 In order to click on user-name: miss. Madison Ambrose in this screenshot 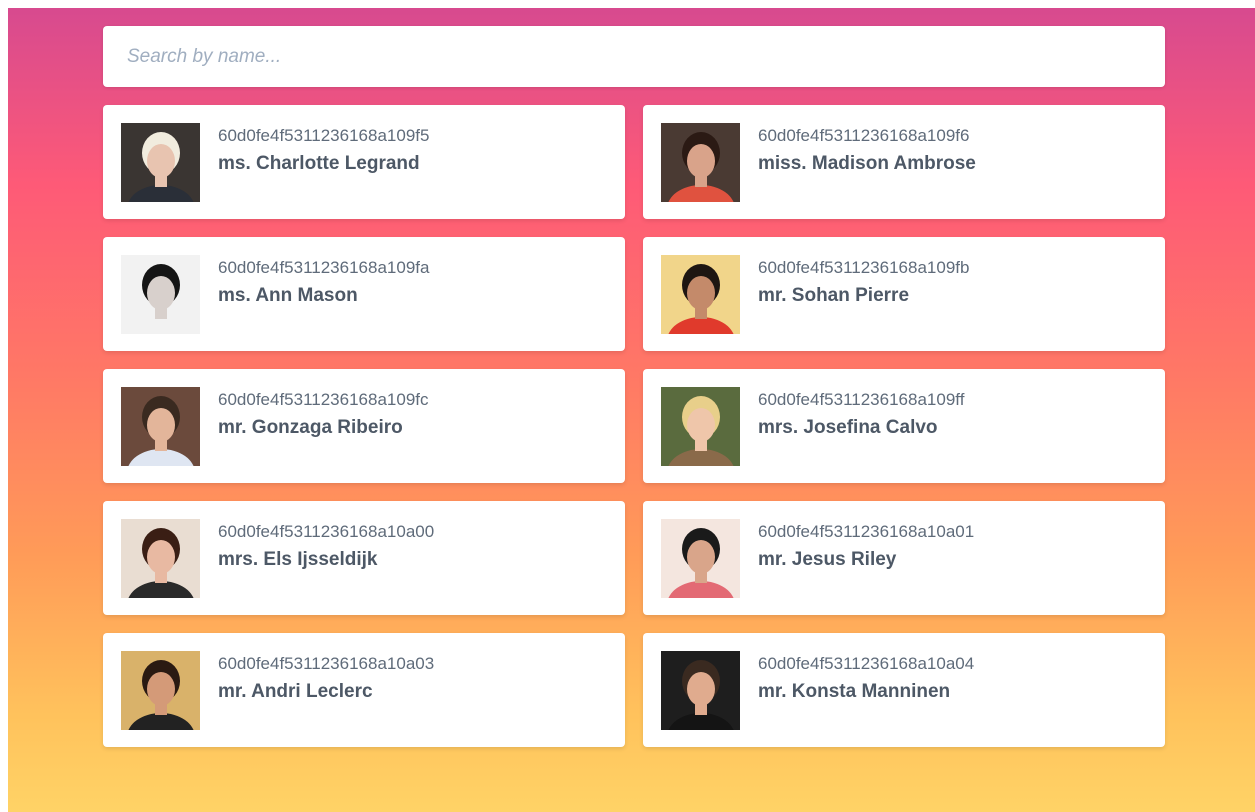, I will do `click(867, 163)`.